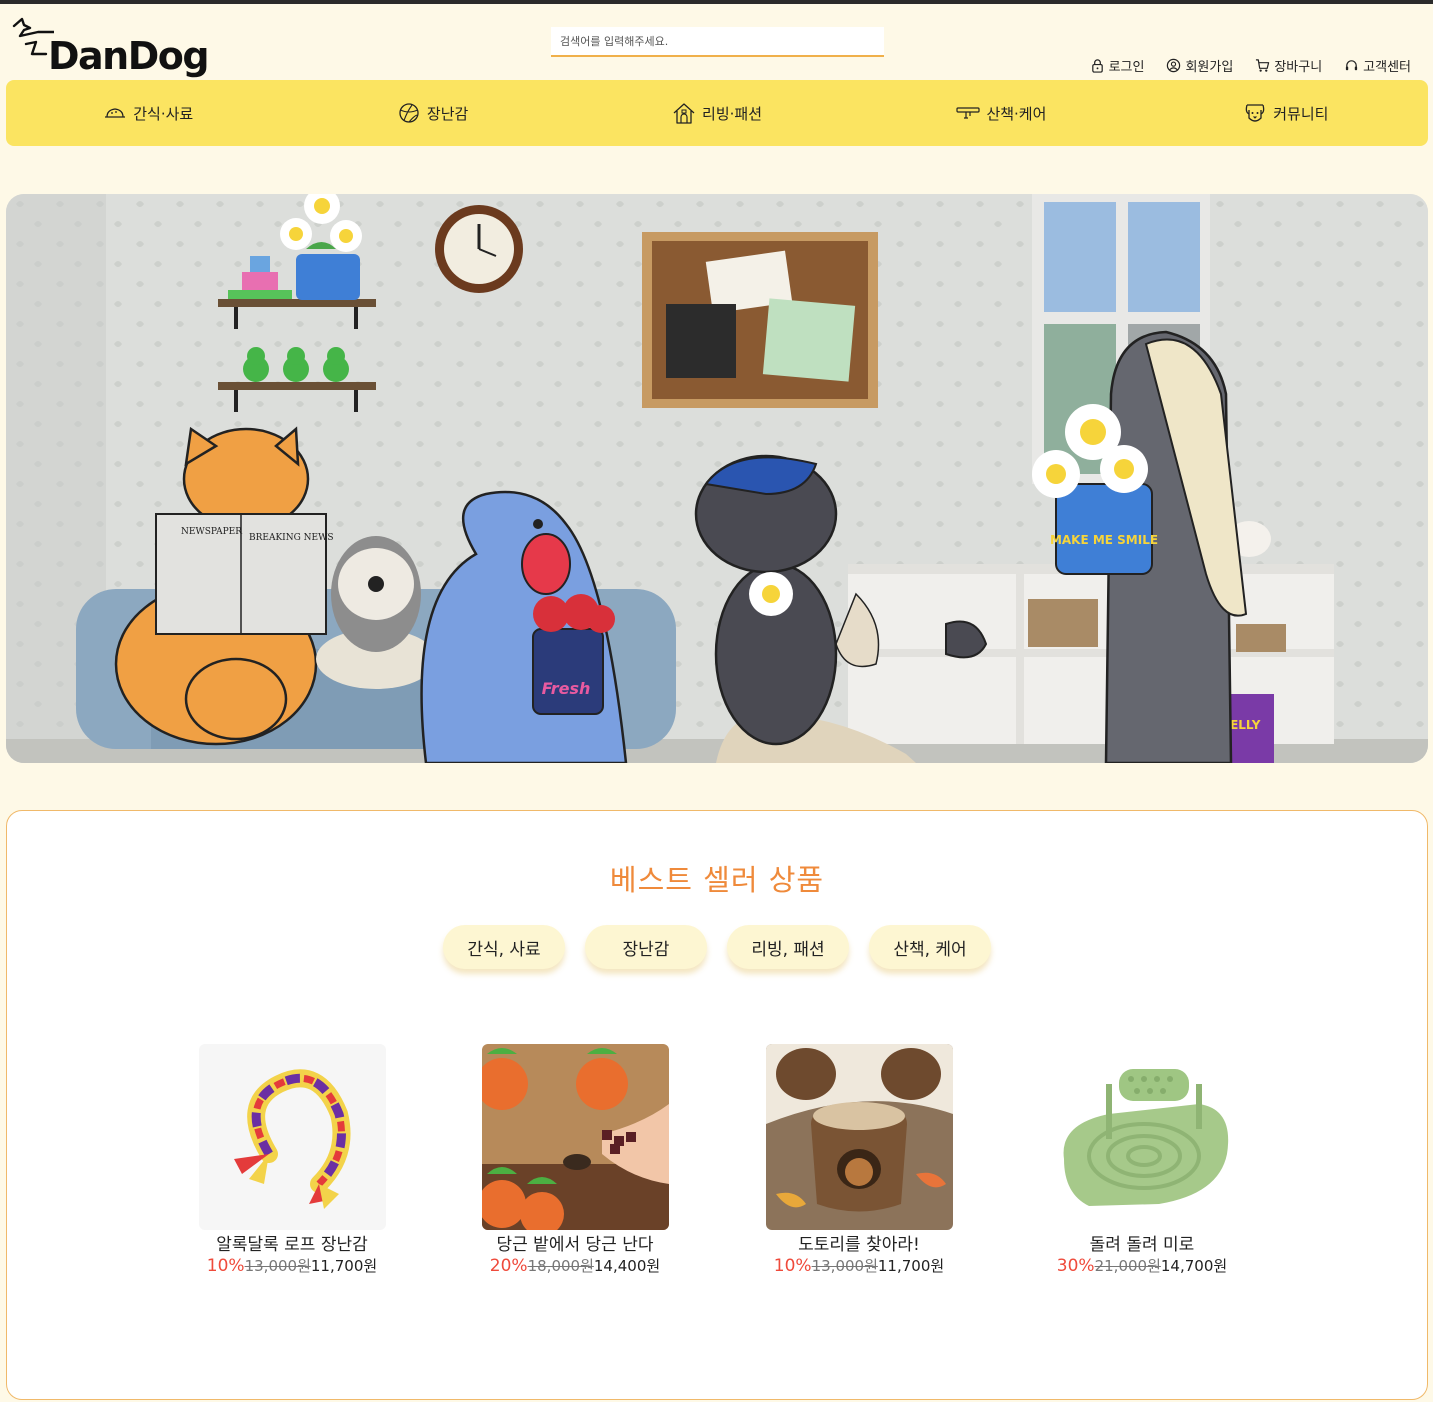 Image resolution: width=1433 pixels, height=1402 pixels. I want to click on nav-item-toys: 장난감, so click(432, 113).